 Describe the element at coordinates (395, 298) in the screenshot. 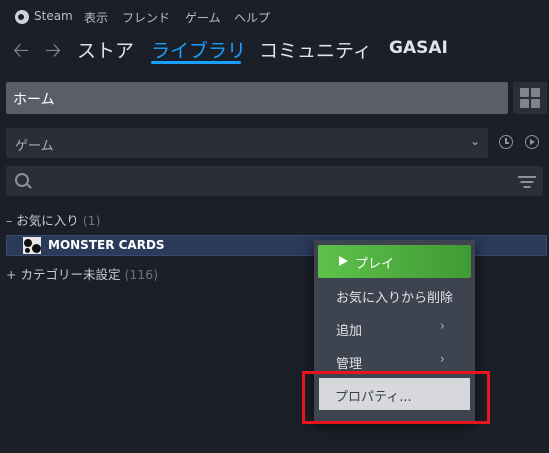

I see `remove-from-favorites-label: お気に入りから削除` at that location.